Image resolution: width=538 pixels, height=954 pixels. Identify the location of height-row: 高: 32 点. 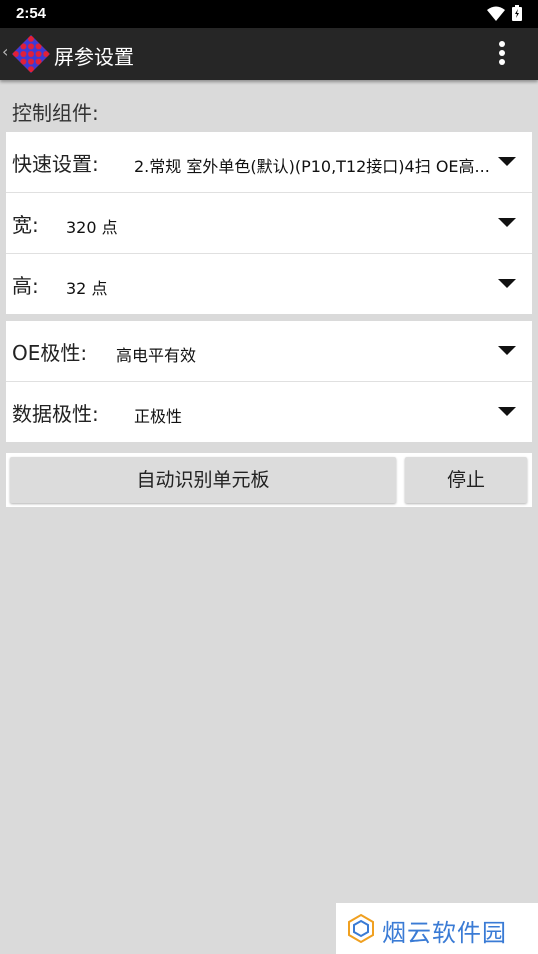
(269, 284).